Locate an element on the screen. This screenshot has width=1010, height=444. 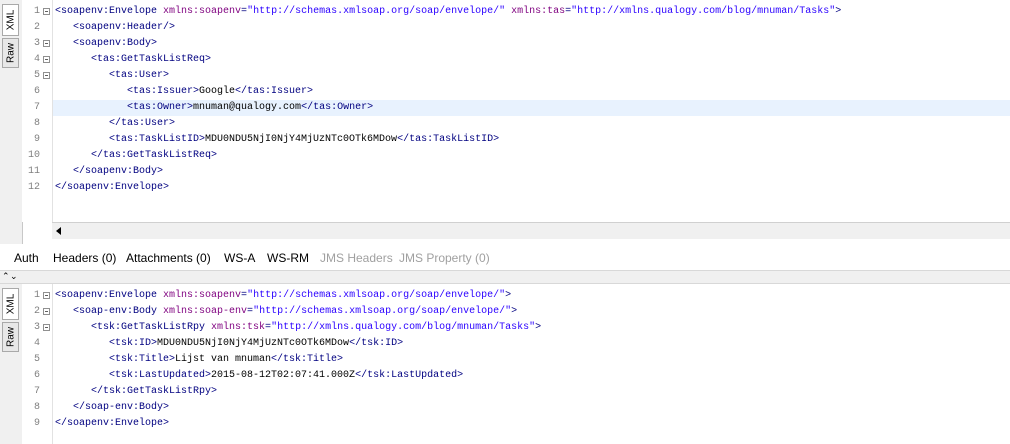
code-line: </soapenv:Body> is located at coordinates (109, 172).